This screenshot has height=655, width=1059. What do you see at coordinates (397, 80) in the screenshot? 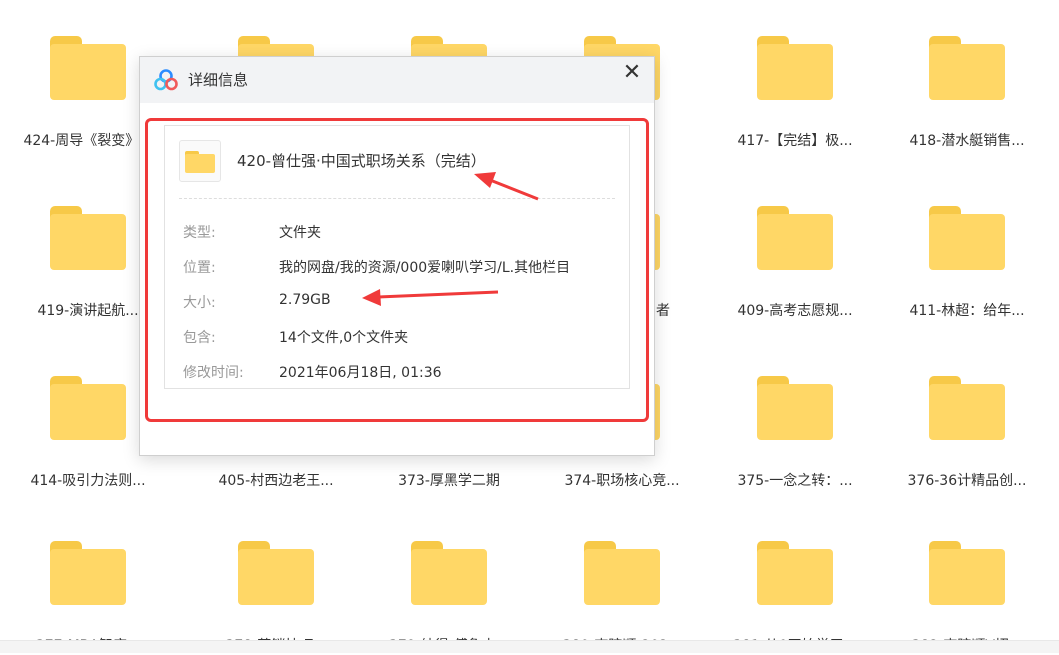
I see `dialog-header: 详细信息 ✕` at bounding box center [397, 80].